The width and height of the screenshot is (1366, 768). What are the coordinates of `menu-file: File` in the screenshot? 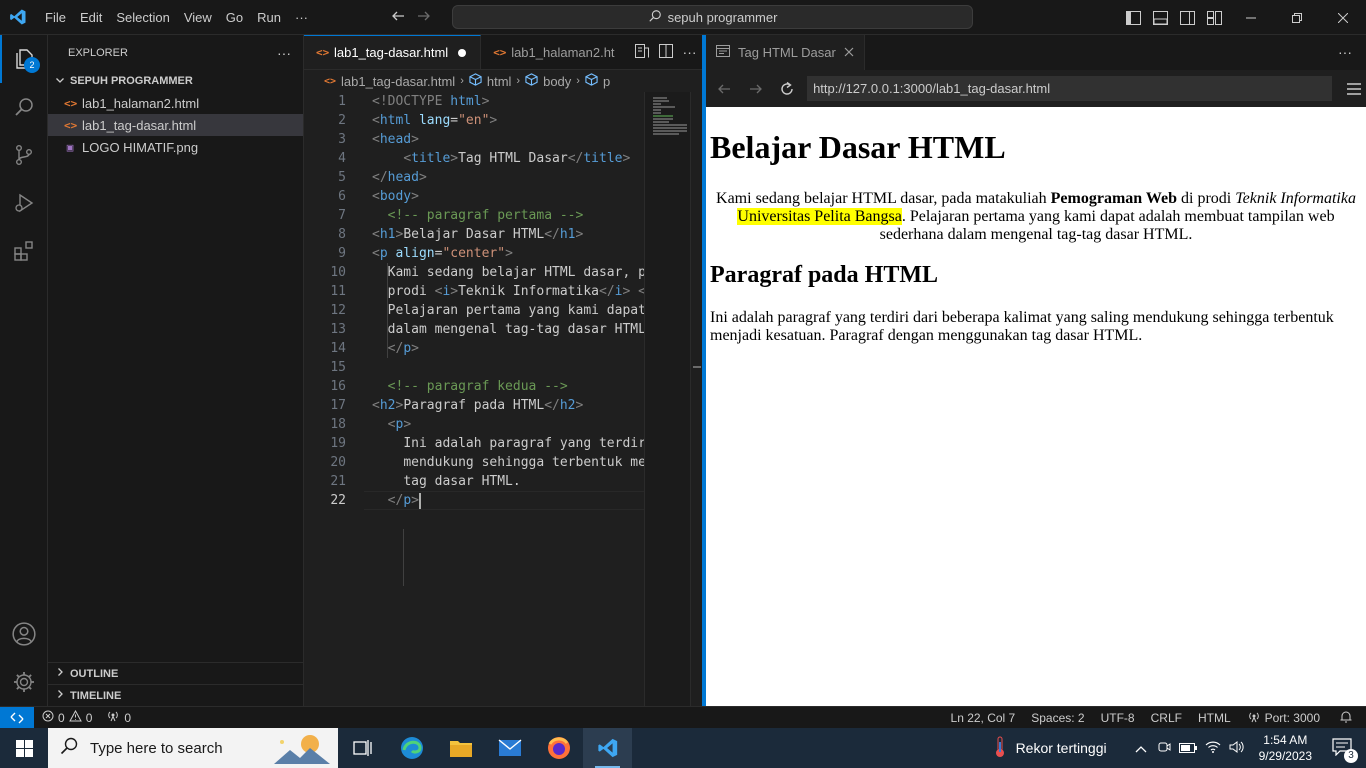 It's located at (55, 17).